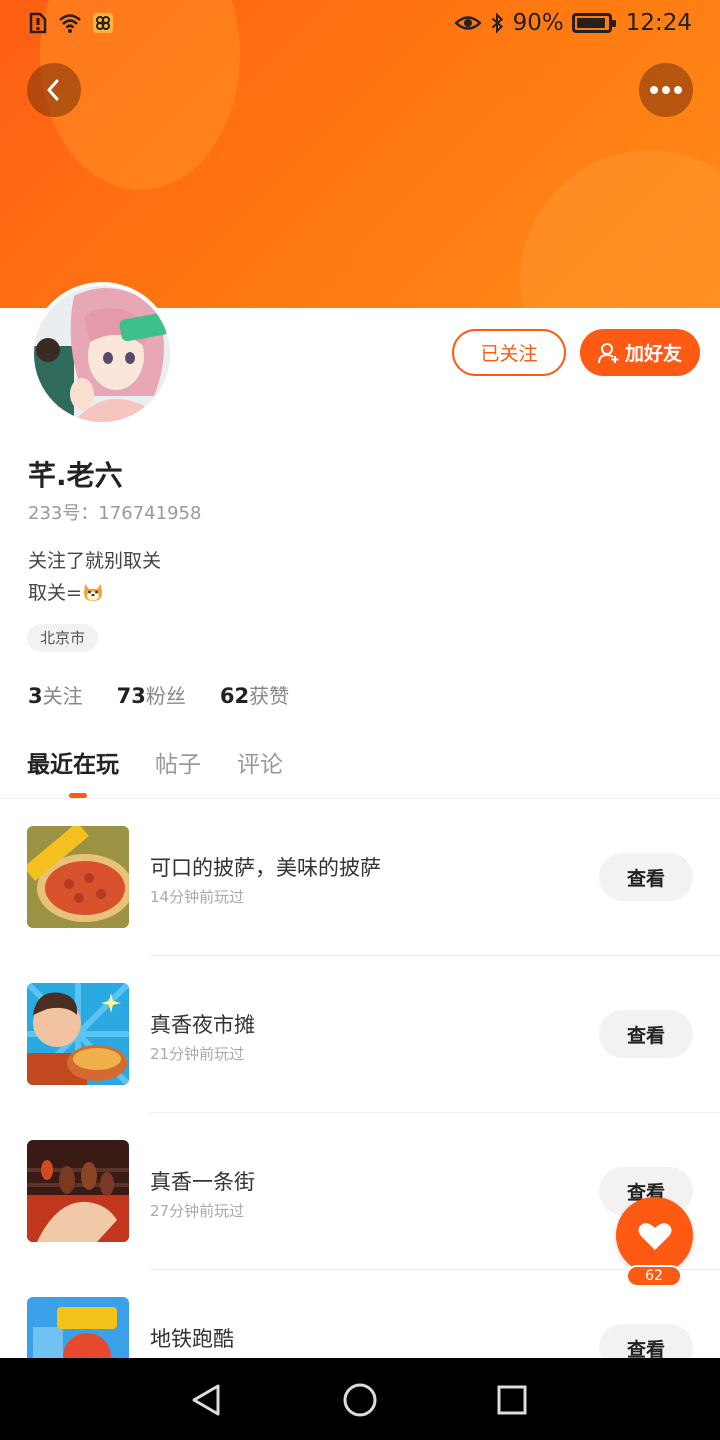  Describe the element at coordinates (260, 762) in the screenshot. I see `tab-comments: 评论` at that location.